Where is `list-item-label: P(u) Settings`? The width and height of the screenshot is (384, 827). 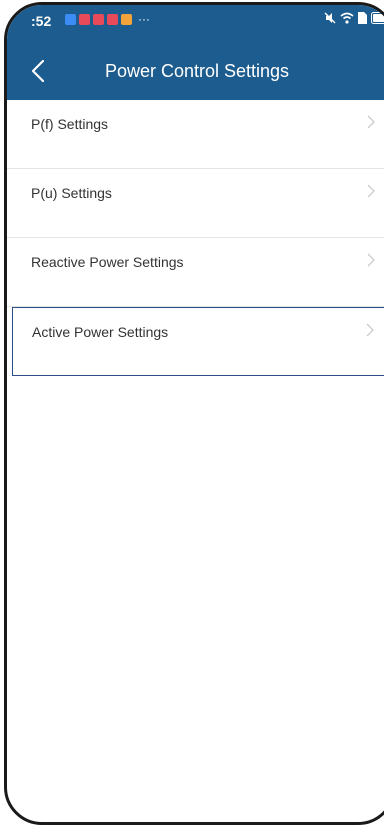
list-item-label: P(u) Settings is located at coordinates (71, 193).